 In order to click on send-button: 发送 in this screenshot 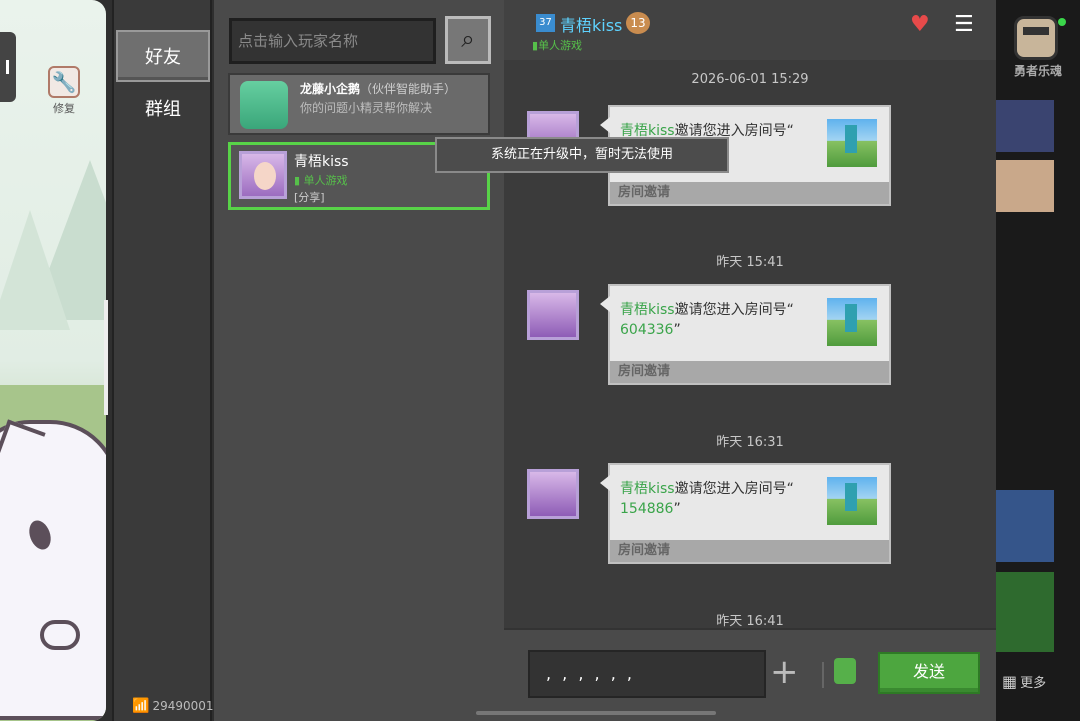, I will do `click(929, 673)`.